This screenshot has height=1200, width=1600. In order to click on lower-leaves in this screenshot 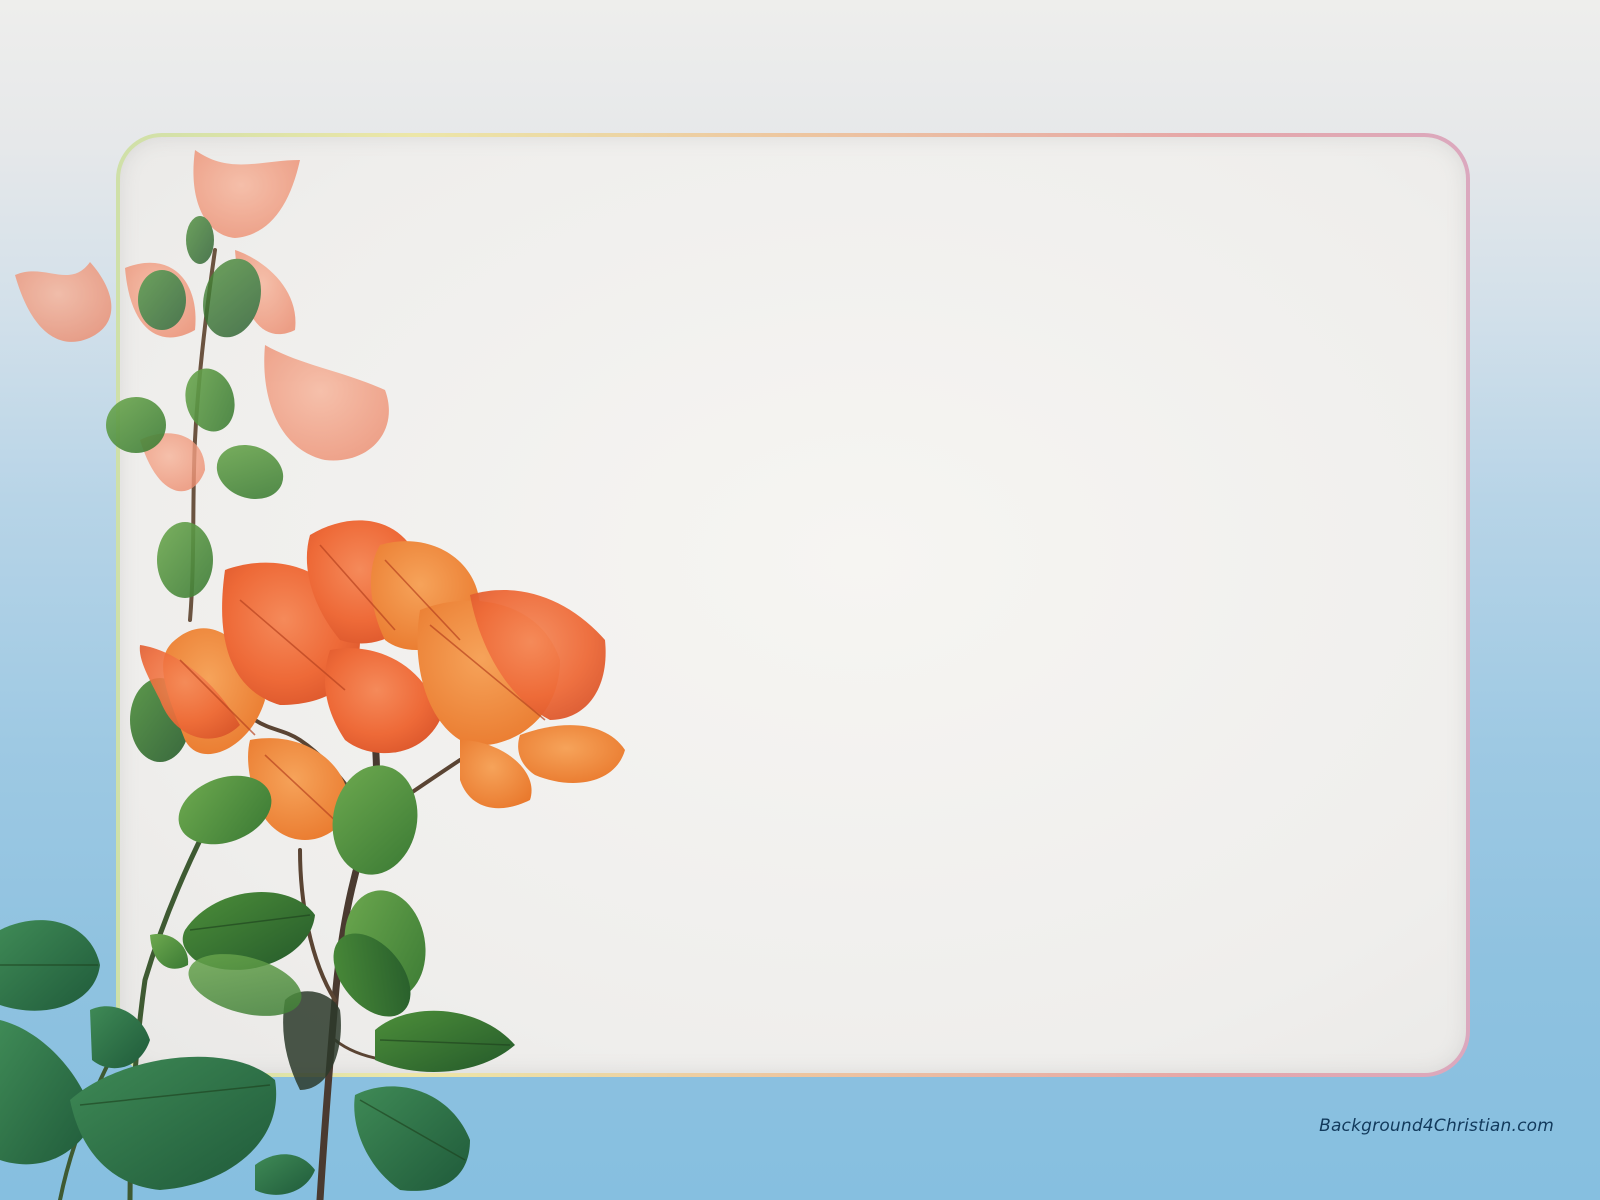, I will do `click(257, 980)`.